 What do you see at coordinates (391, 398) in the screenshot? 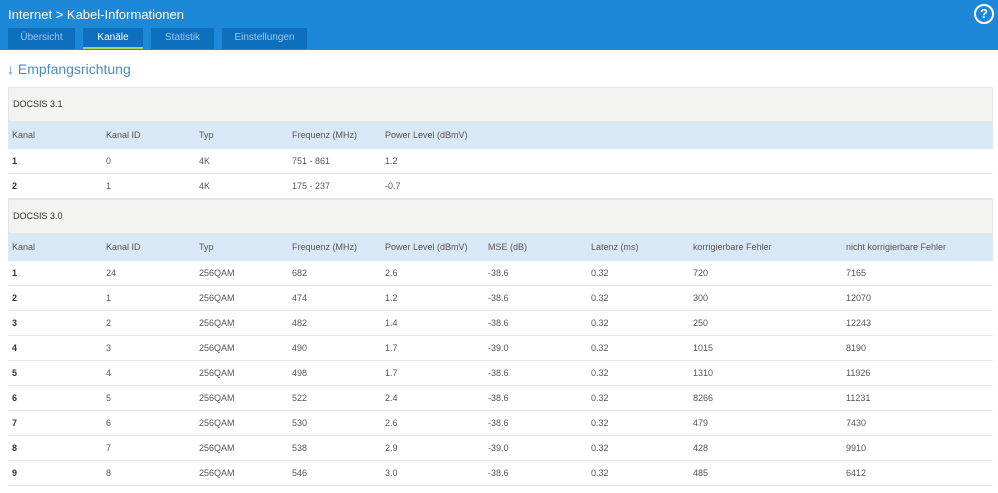
I see `table-cell: 2.4` at bounding box center [391, 398].